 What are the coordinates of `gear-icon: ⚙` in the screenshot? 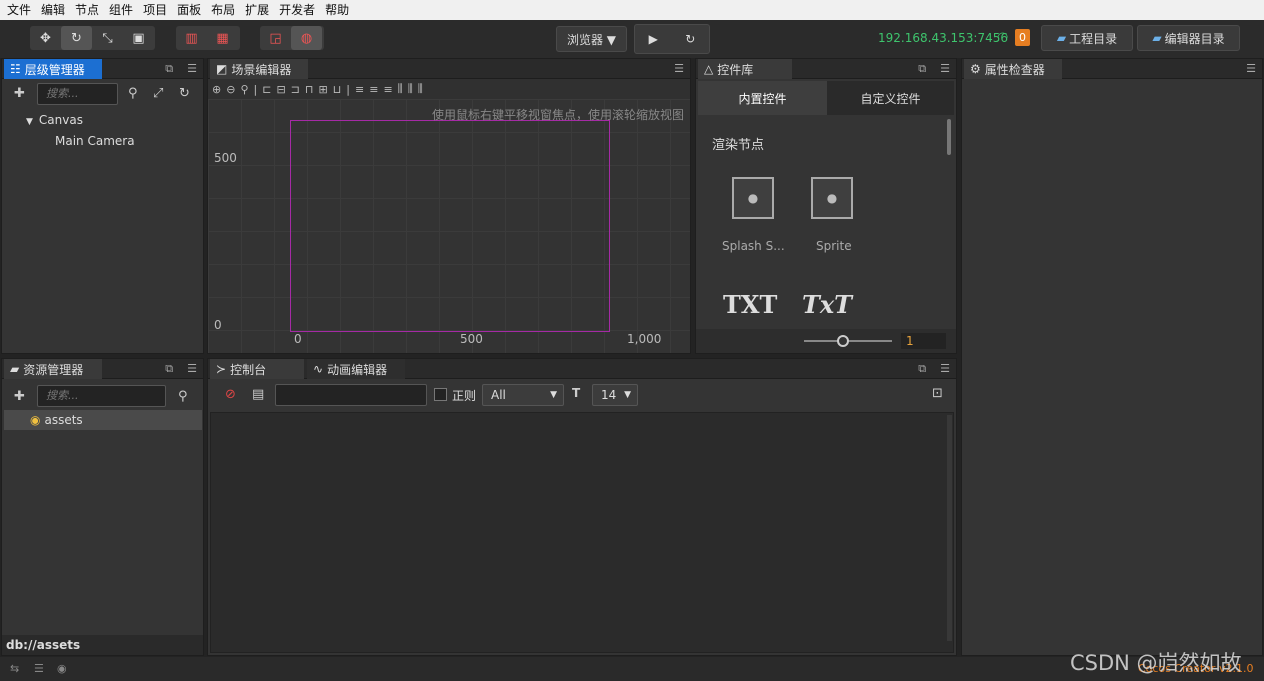 It's located at (975, 69).